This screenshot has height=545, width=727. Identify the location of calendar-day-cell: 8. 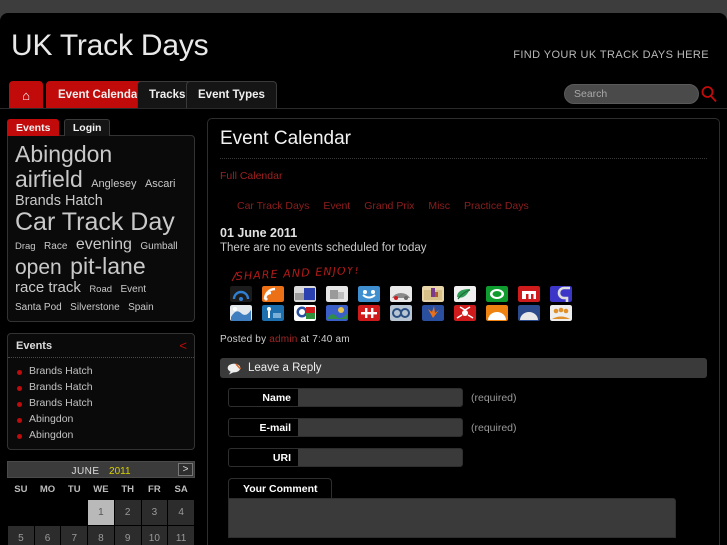
(101, 535).